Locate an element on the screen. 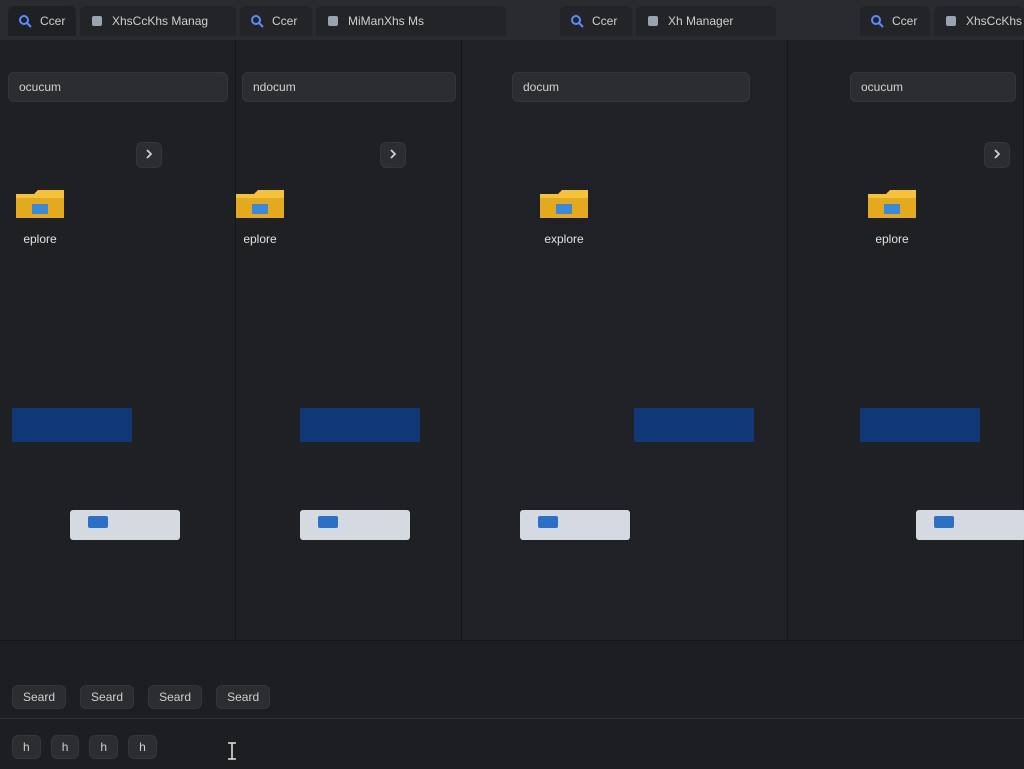 This screenshot has height=769, width=1024. address-bar-3: docum is located at coordinates (631, 87).